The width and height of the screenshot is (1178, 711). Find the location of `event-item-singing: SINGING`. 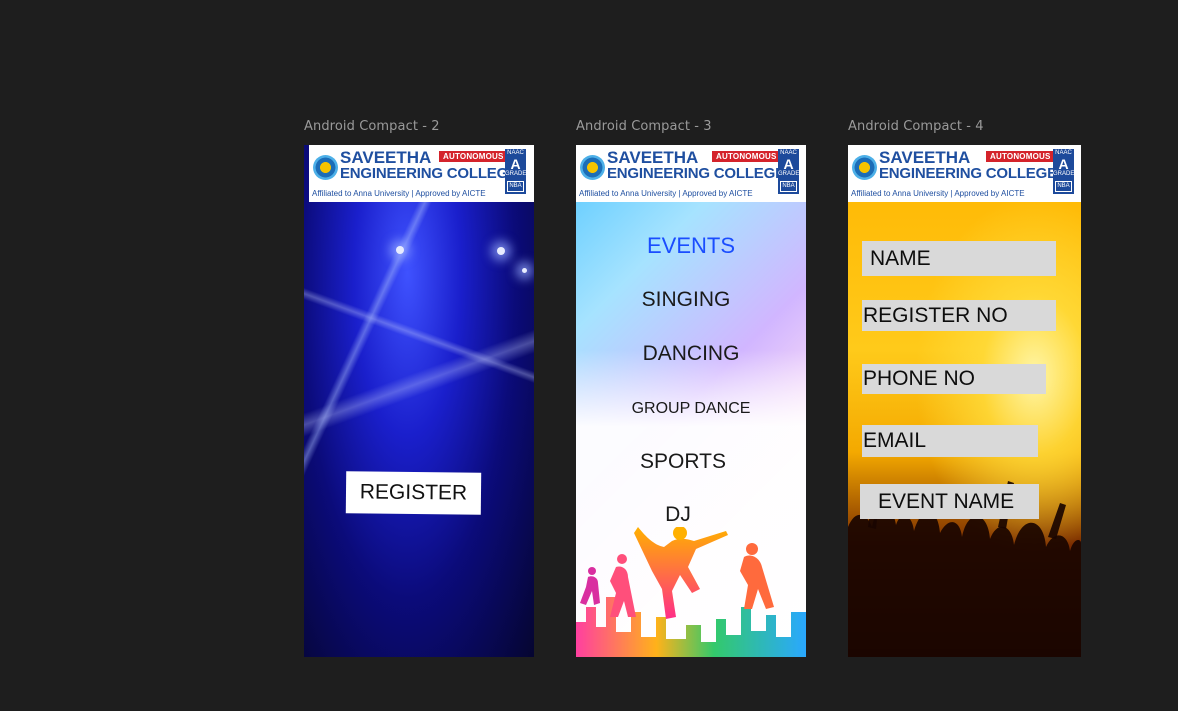

event-item-singing: SINGING is located at coordinates (688, 300).